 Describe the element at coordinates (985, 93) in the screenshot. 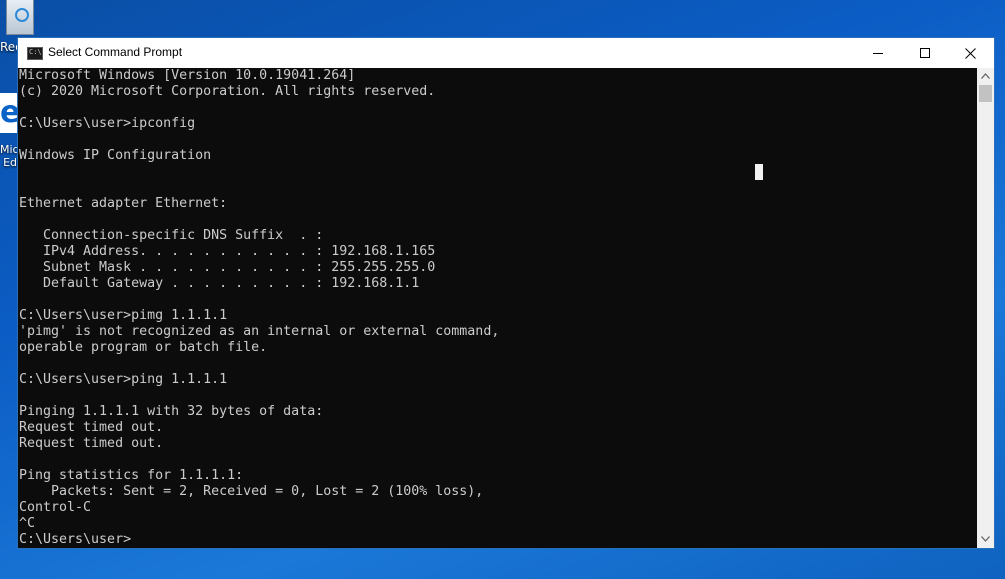

I see `scroll-thumb` at that location.